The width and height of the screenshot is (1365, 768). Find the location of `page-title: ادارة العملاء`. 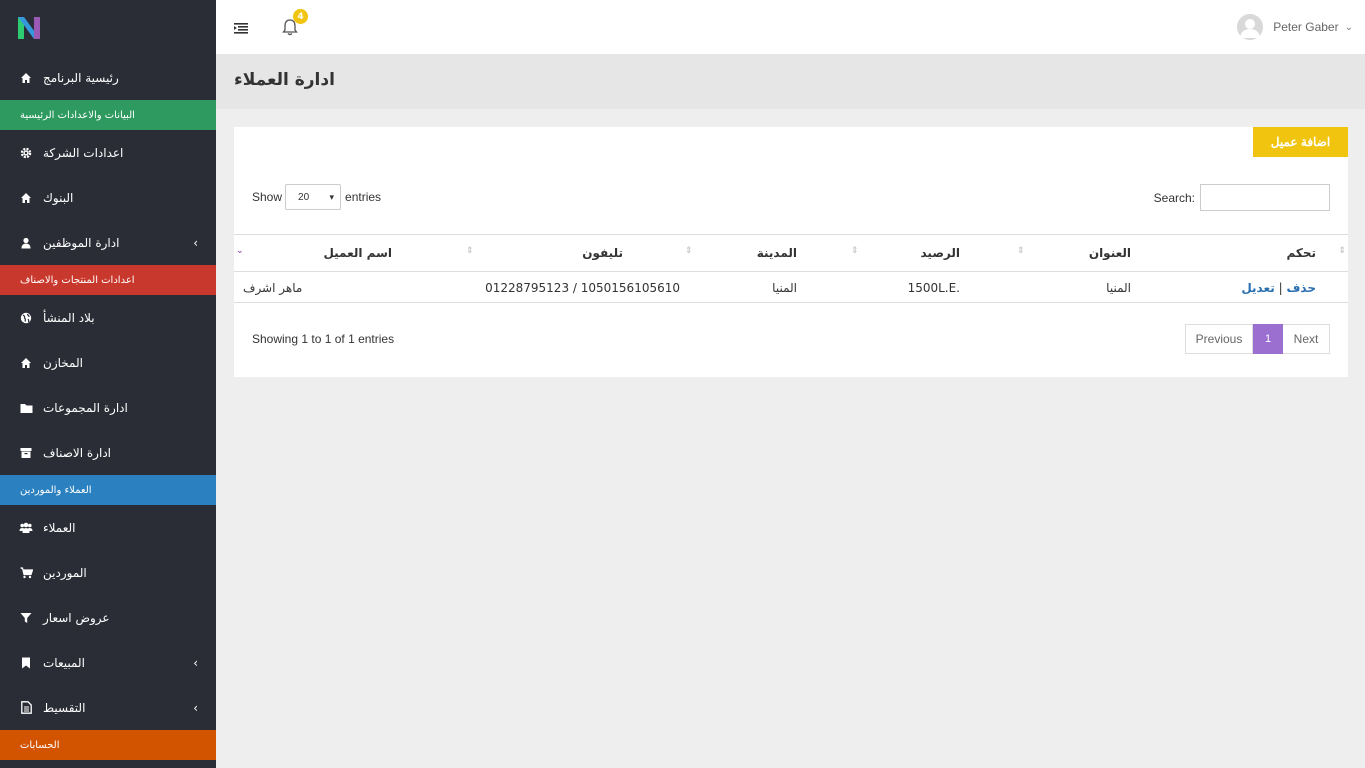

page-title: ادارة العملاء is located at coordinates (284, 80).